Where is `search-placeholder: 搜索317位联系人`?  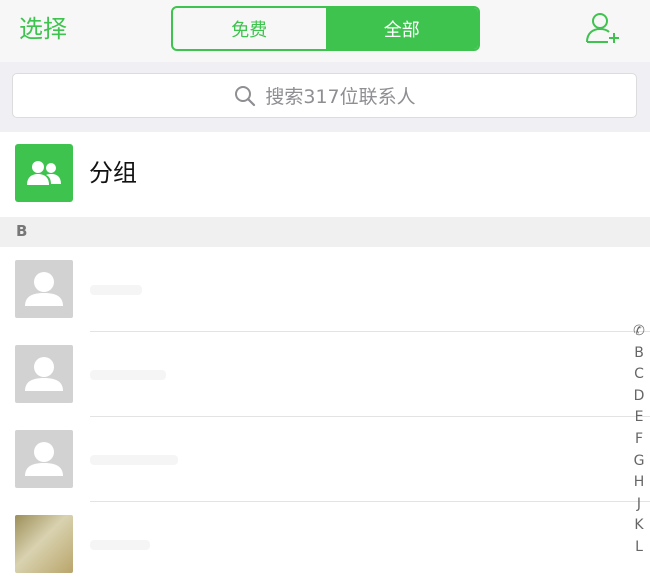
search-placeholder: 搜索317位联系人 is located at coordinates (340, 97).